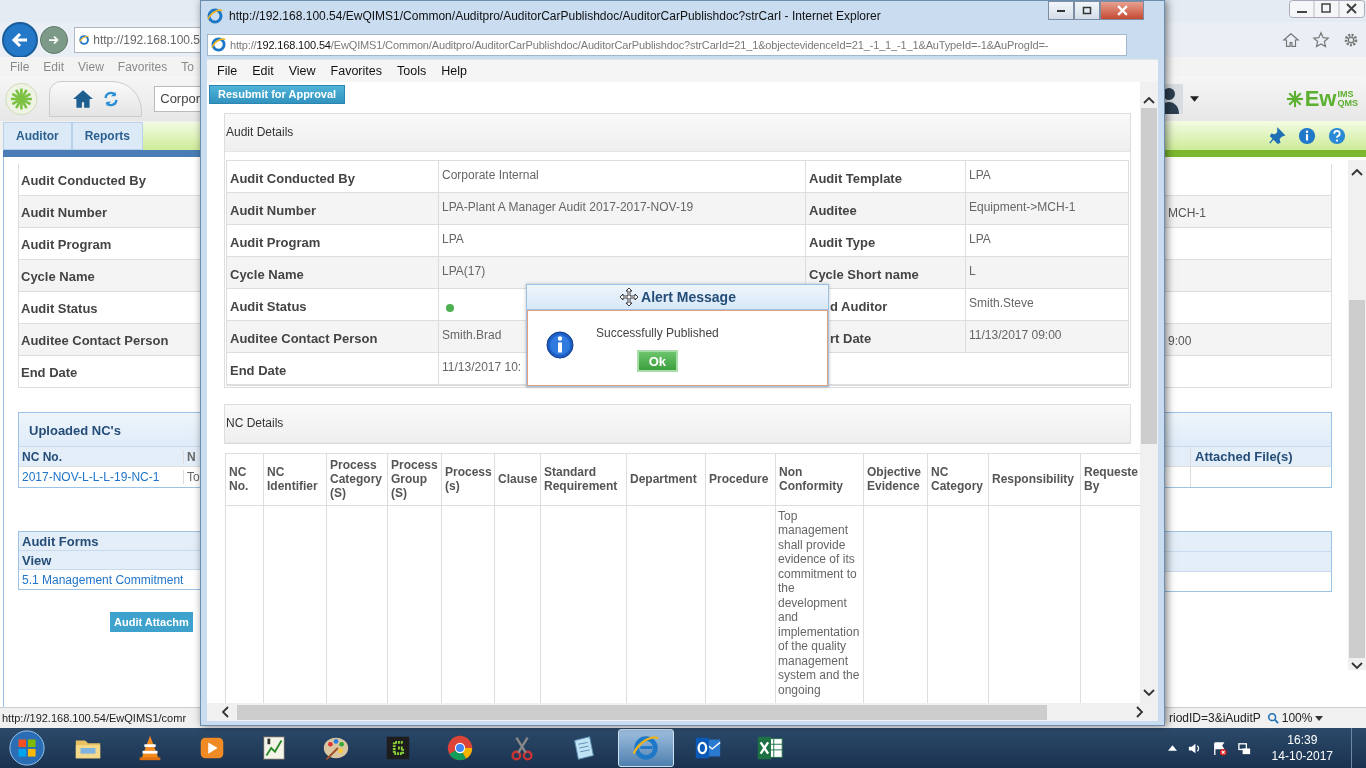 This screenshot has height=768, width=1366. Describe the element at coordinates (646, 748) in the screenshot. I see `e-ring-icon` at that location.